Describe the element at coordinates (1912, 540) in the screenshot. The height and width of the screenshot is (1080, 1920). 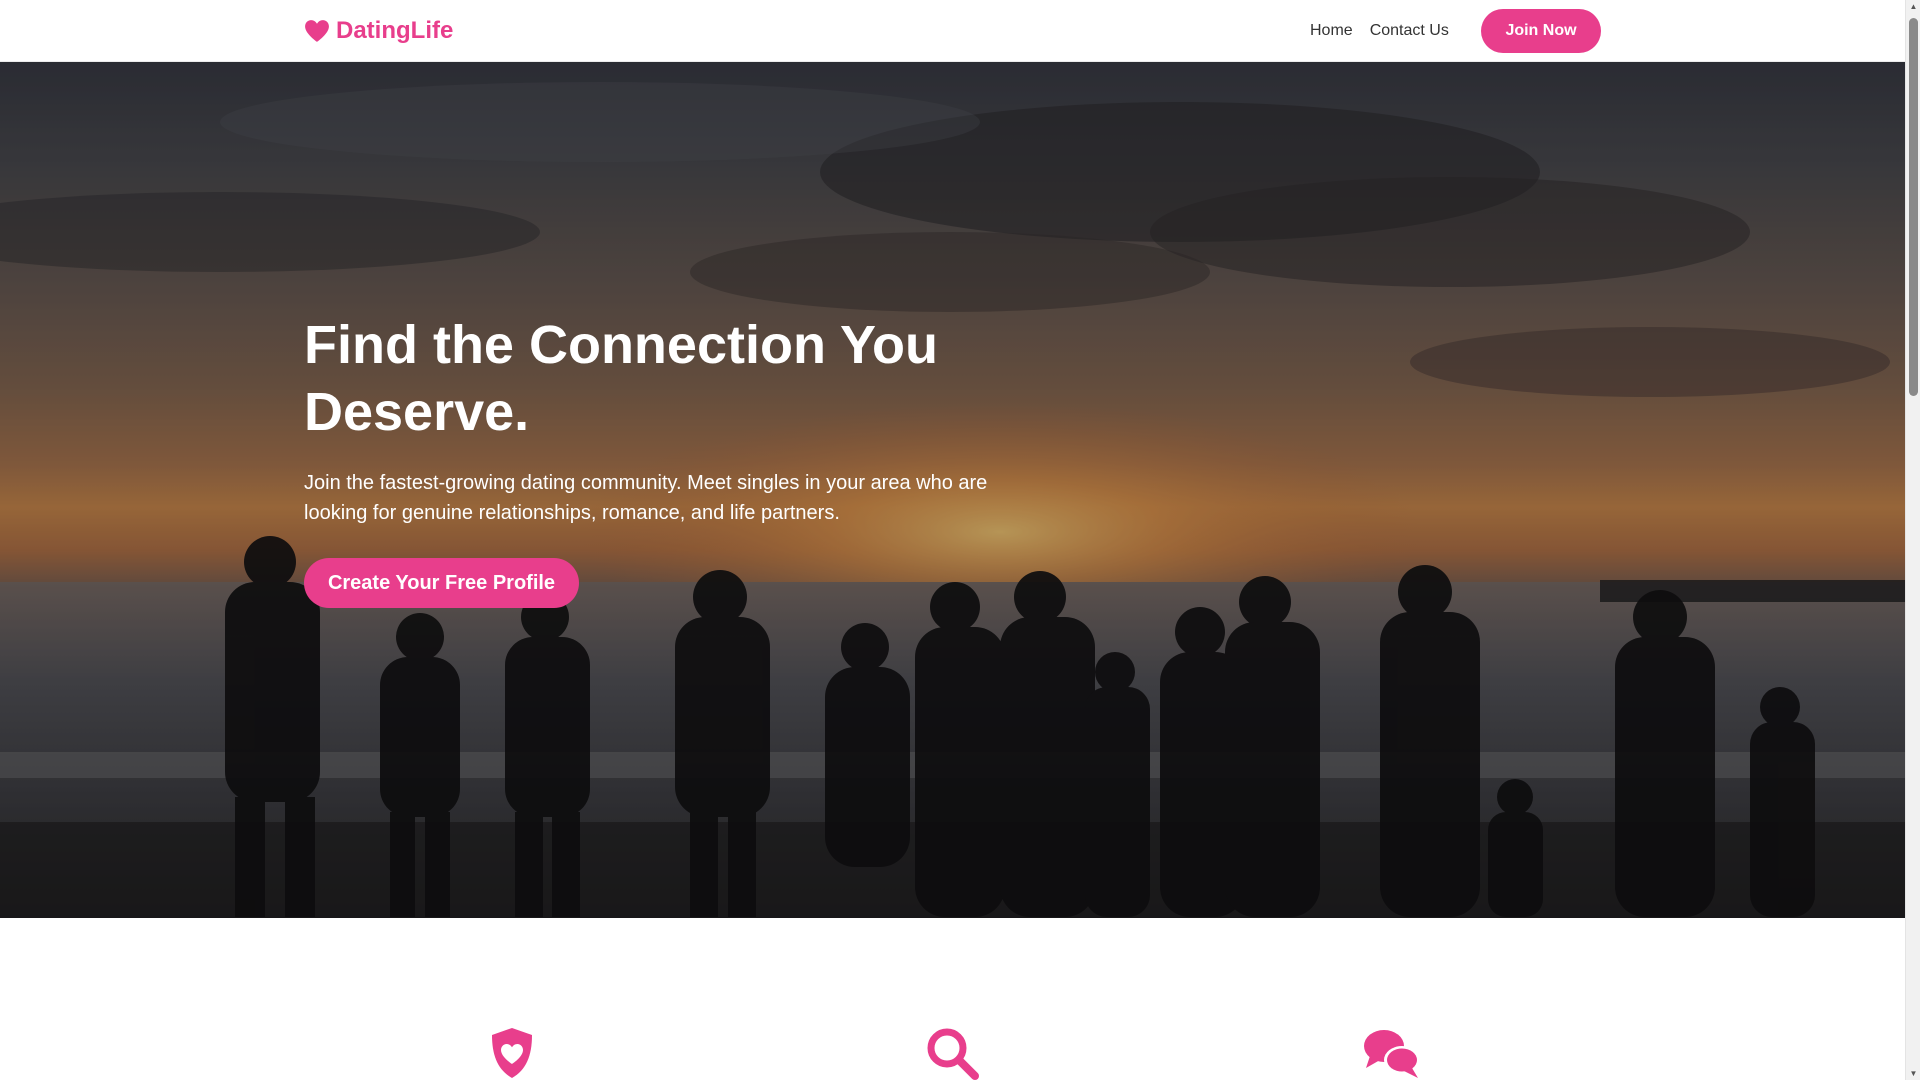
I see `page-scrollbar: ▲ ▼` at that location.